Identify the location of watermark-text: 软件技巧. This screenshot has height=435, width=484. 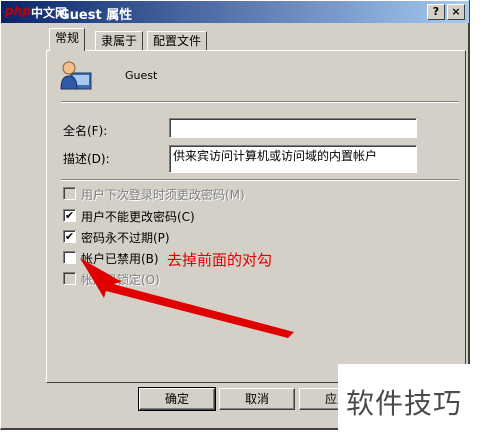
(404, 403).